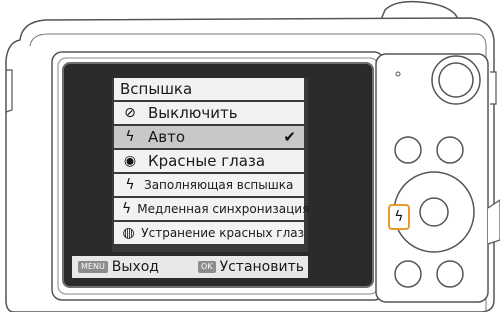 The width and height of the screenshot is (500, 312). I want to click on menu-item-flash-off: ⊘ Выключить, so click(209, 113).